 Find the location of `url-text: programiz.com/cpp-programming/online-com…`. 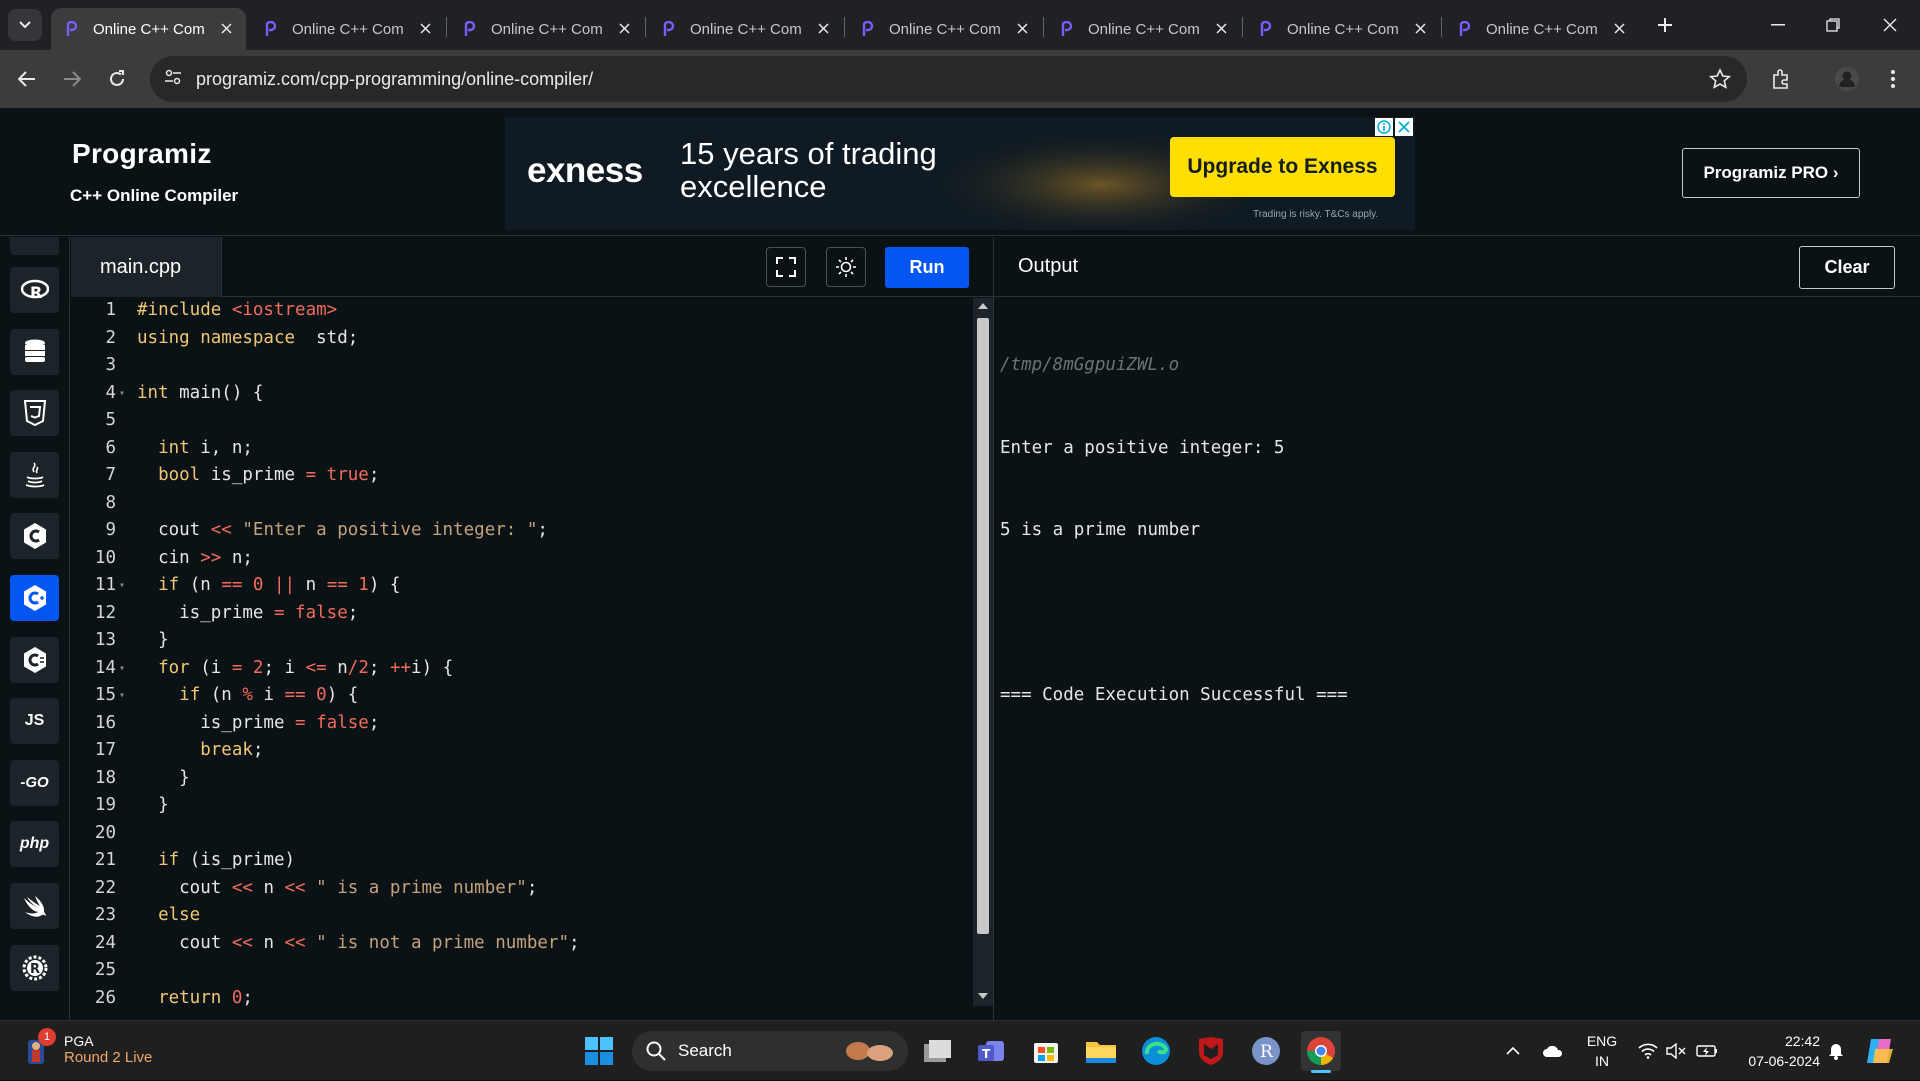

url-text: programiz.com/cpp-programming/online-com… is located at coordinates (394, 79).